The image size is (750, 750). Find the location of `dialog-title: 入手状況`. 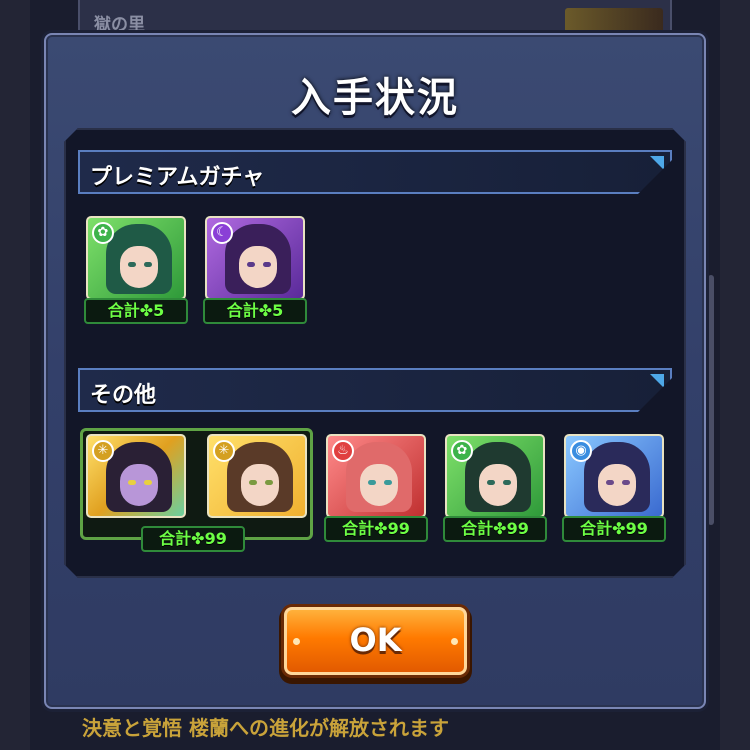

dialog-title: 入手状況 is located at coordinates (375, 98).